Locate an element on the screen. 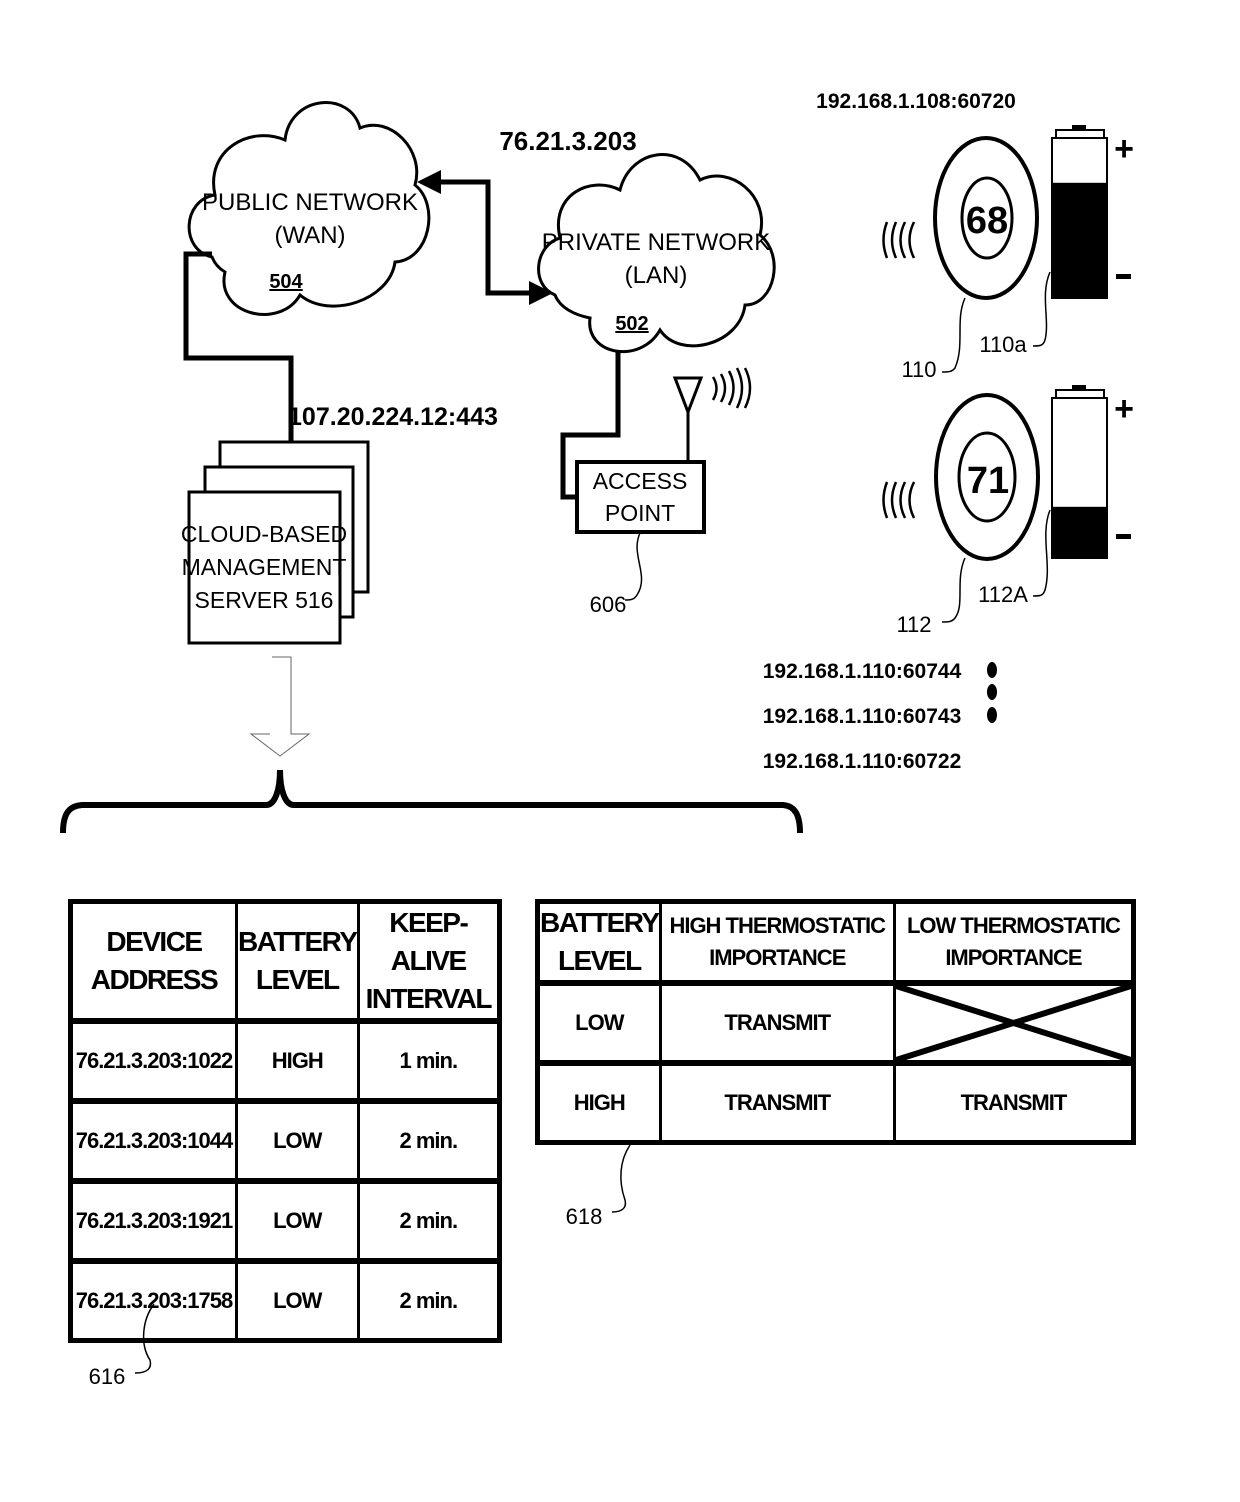 The image size is (1240, 1502). access-point: ACCESS POINT 606 is located at coordinates (663, 492).